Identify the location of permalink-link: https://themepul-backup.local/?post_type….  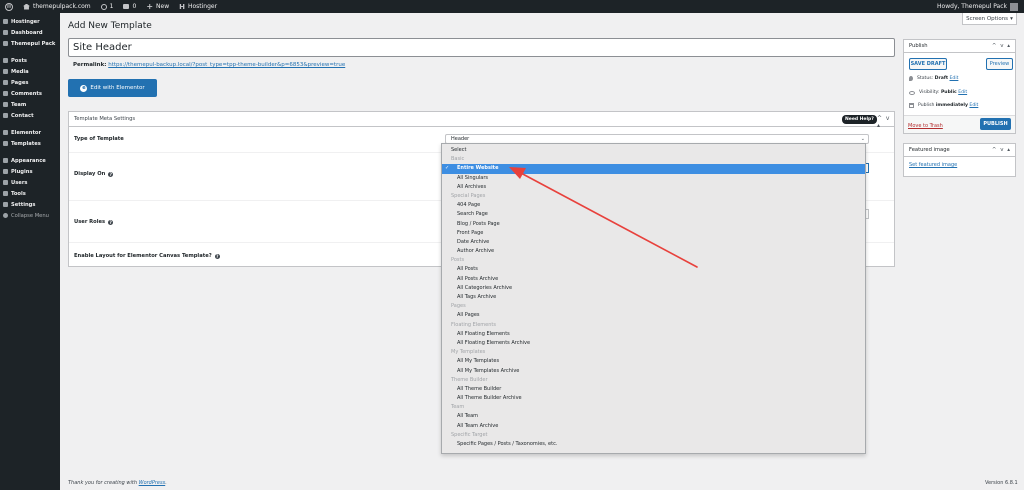
(226, 65).